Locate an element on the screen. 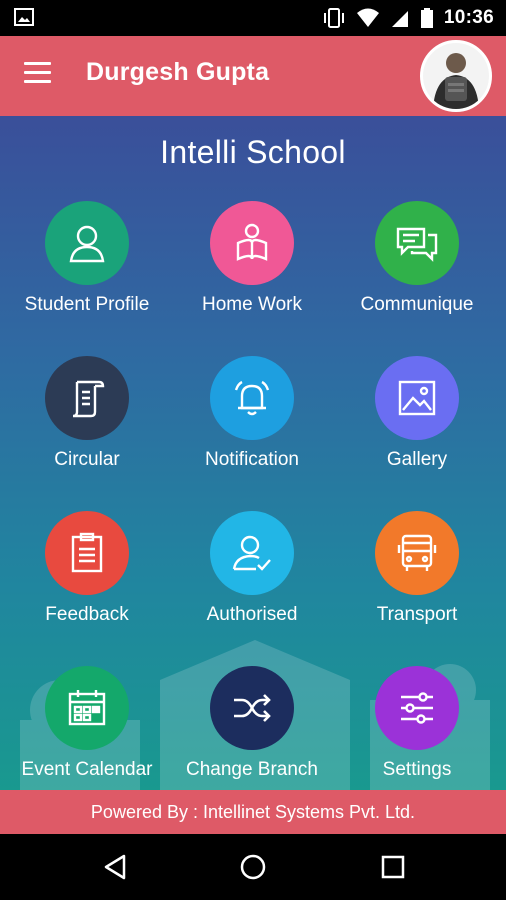 The image size is (506, 900). sliders-icon is located at coordinates (417, 708).